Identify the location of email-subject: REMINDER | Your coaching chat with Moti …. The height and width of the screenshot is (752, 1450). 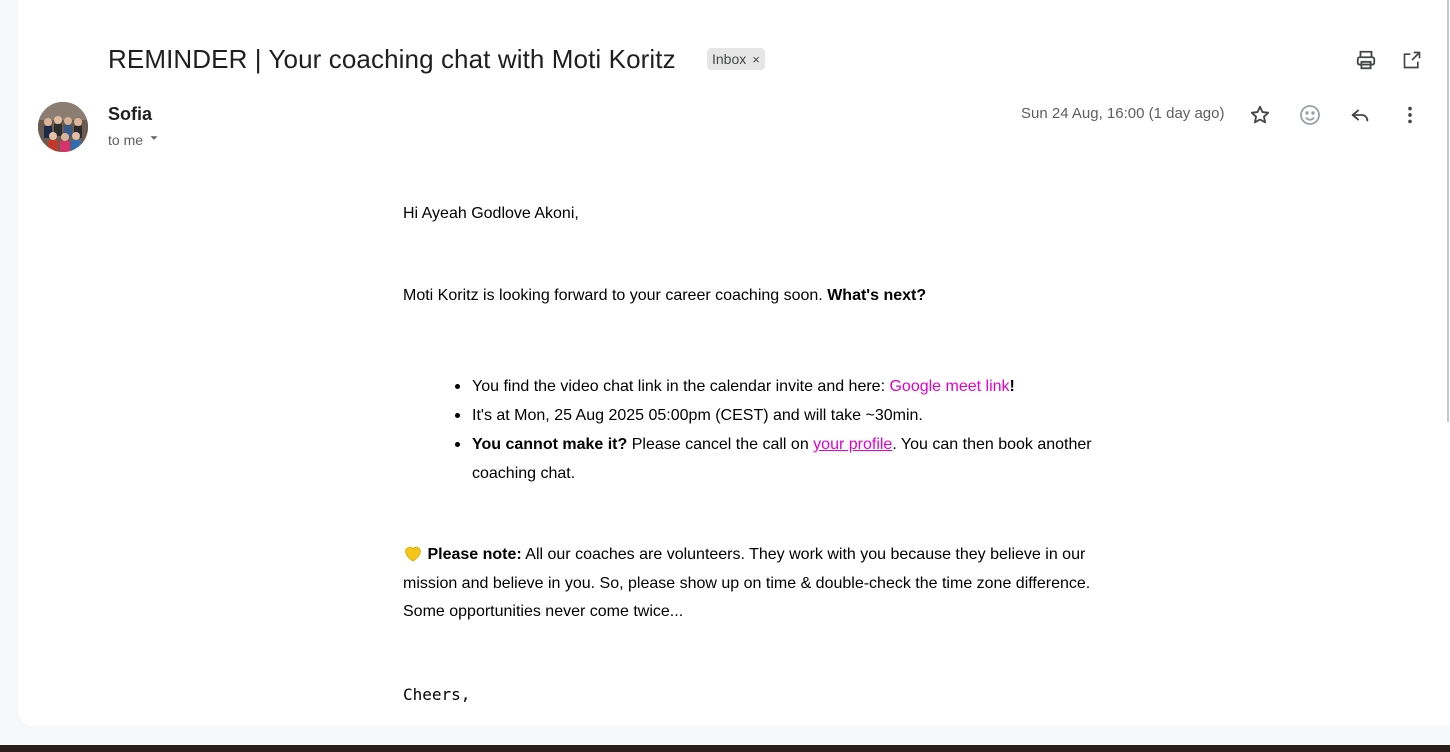
(392, 59).